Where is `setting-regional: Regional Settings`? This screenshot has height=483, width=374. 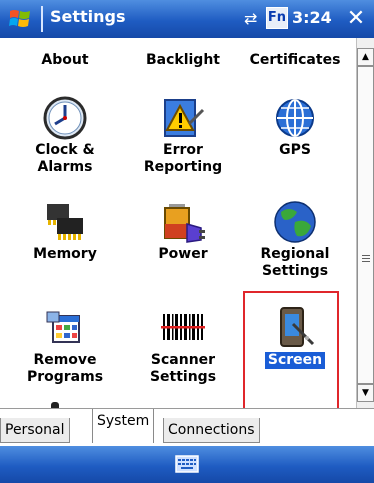 setting-regional: Regional Settings is located at coordinates (295, 239).